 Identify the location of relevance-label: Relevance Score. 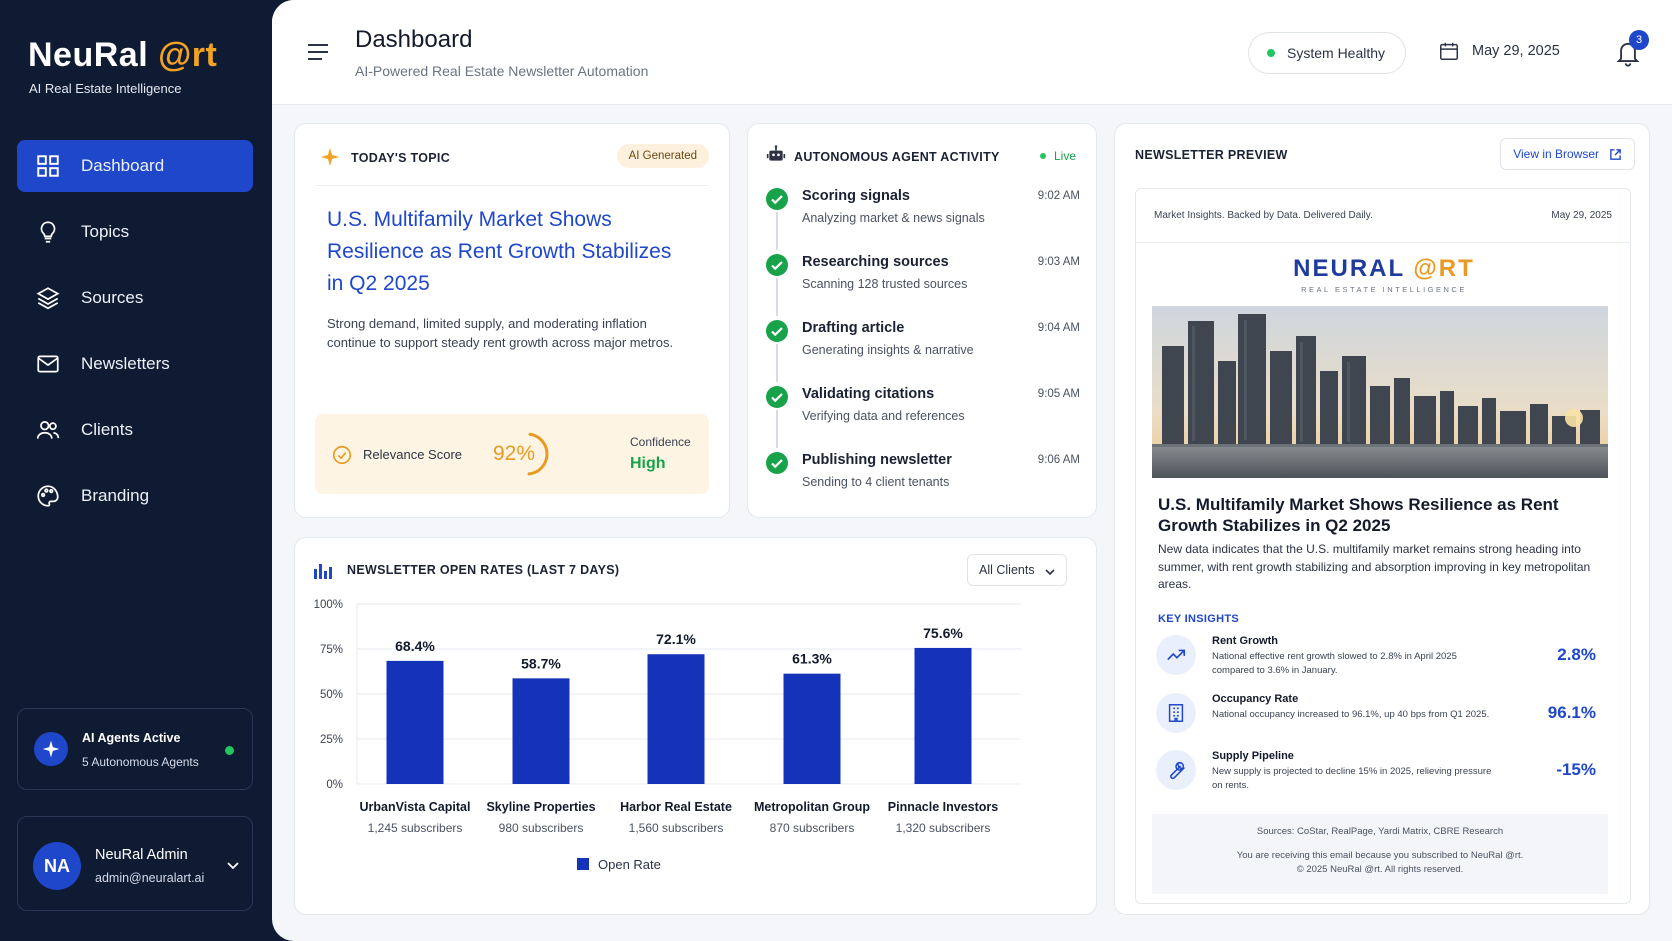
(412, 454).